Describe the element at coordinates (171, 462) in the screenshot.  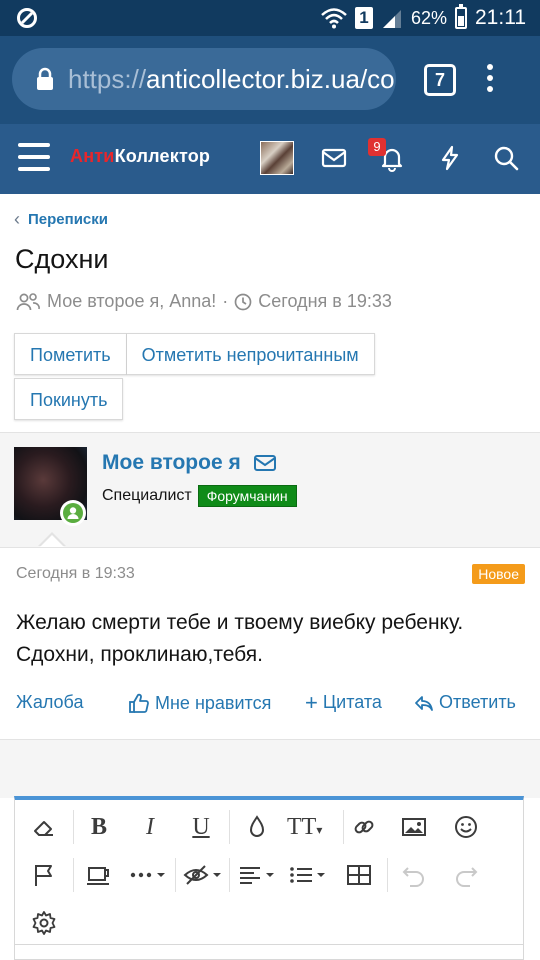
I see `username-label: Мое второе я` at that location.